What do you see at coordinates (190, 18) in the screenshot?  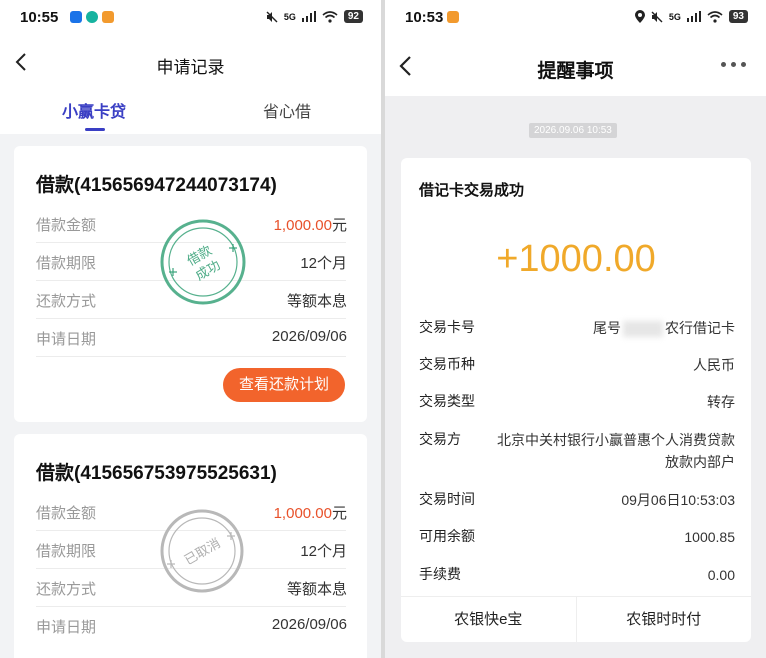 I see `status-bar: 10:55 5G 92` at bounding box center [190, 18].